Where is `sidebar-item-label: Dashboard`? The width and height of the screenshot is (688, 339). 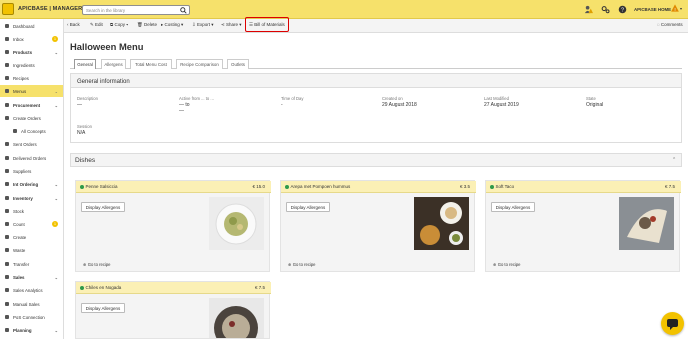 sidebar-item-label: Dashboard is located at coordinates (24, 26).